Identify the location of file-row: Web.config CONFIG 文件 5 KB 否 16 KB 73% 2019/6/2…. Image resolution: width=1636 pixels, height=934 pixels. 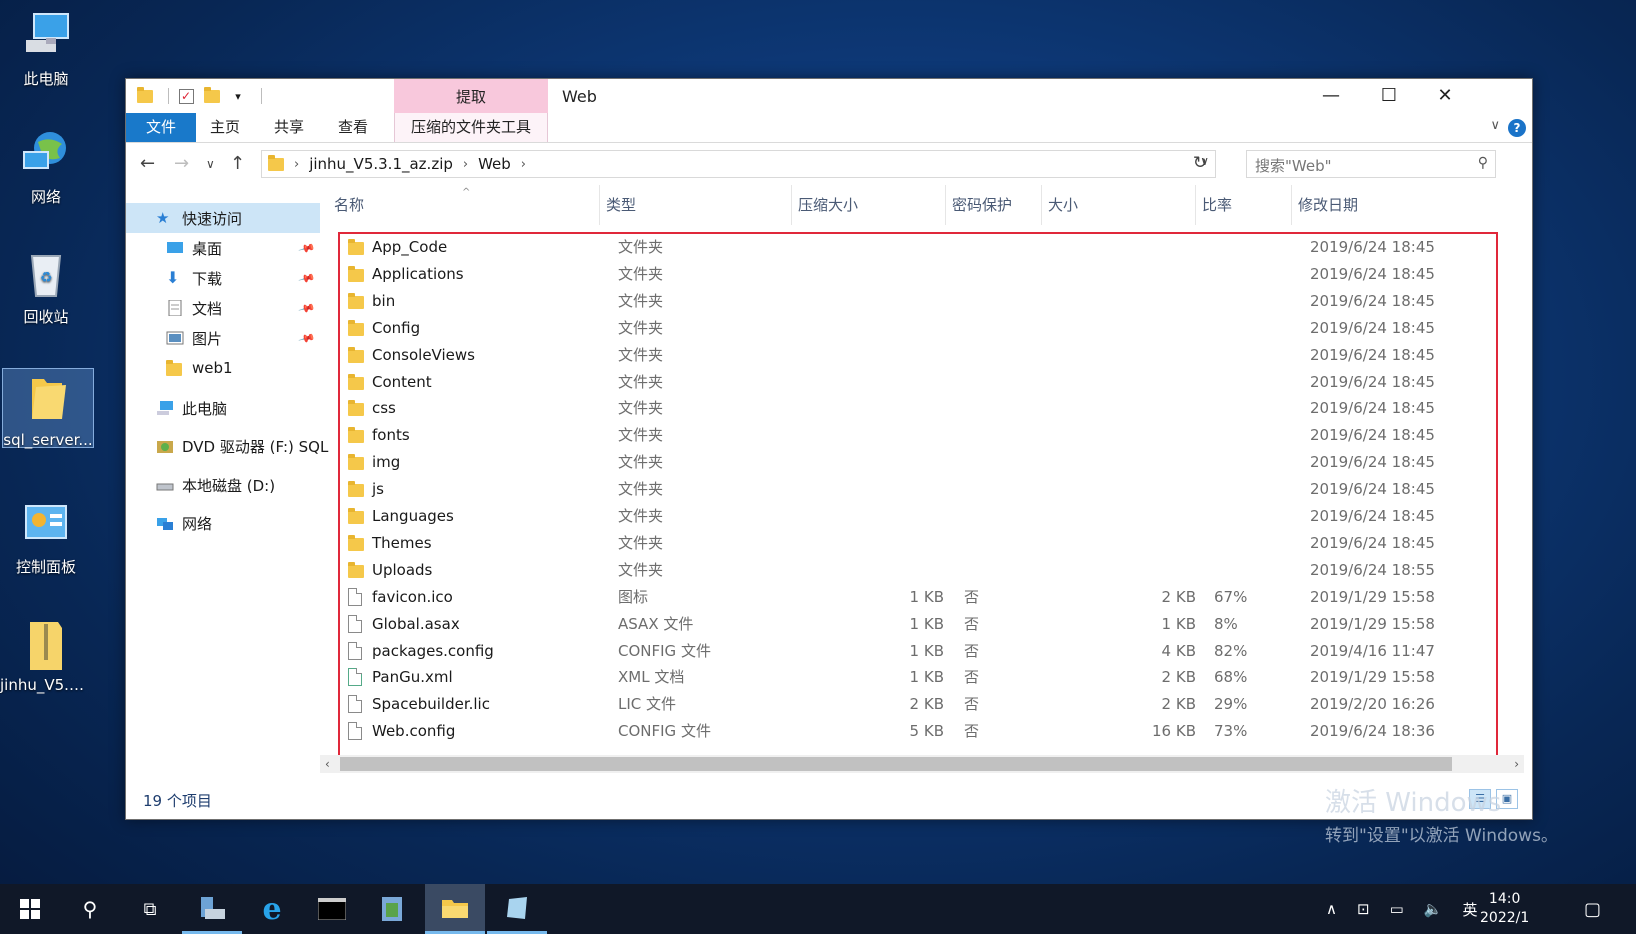
(926, 731).